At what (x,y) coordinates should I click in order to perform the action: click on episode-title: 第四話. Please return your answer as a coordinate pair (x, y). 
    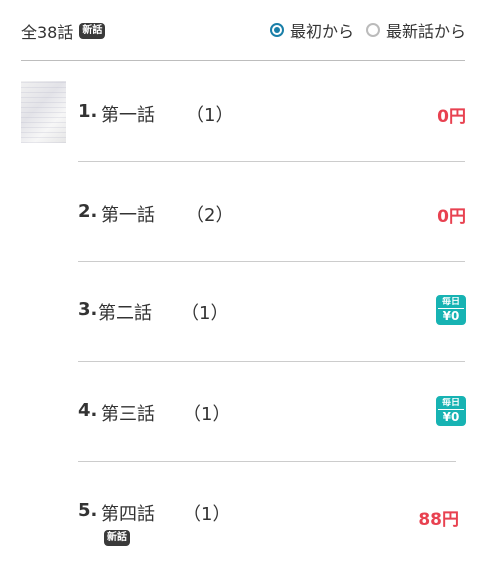
    Looking at the image, I should click on (128, 514).